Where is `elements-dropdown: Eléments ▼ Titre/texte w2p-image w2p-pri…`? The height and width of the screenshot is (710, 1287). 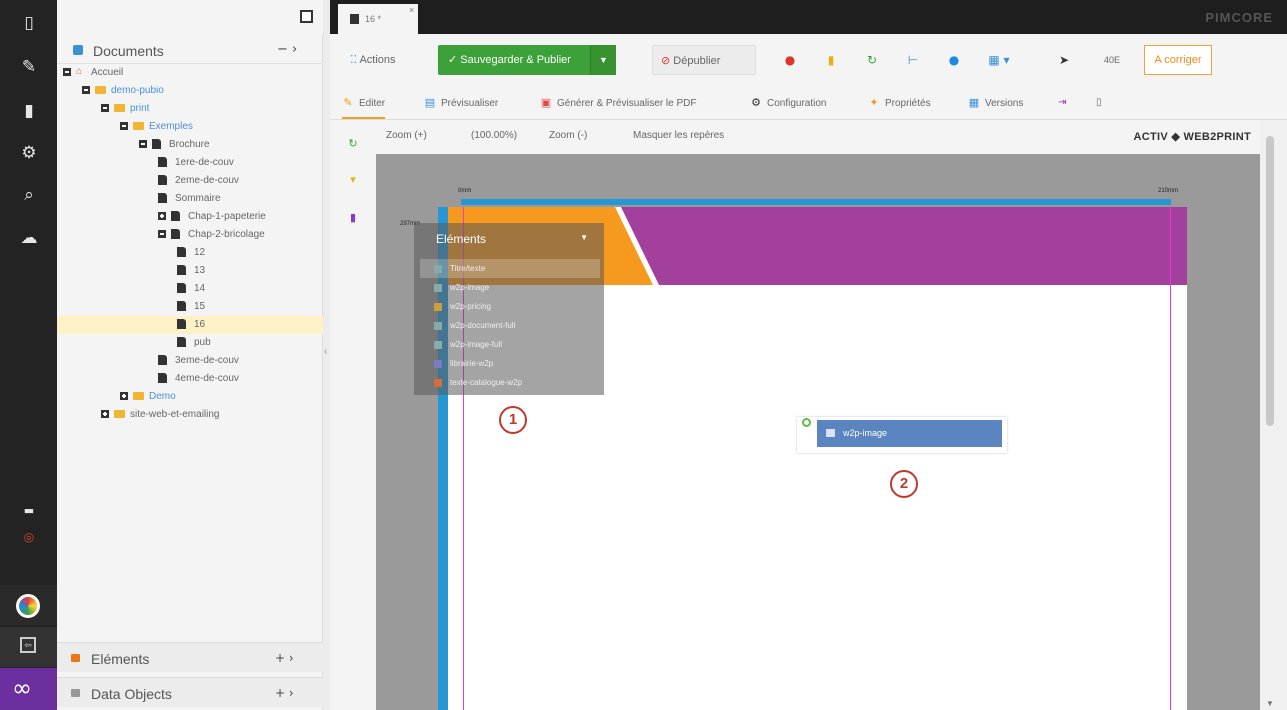
elements-dropdown: Eléments ▼ Titre/texte w2p-image w2p-pri… is located at coordinates (509, 309).